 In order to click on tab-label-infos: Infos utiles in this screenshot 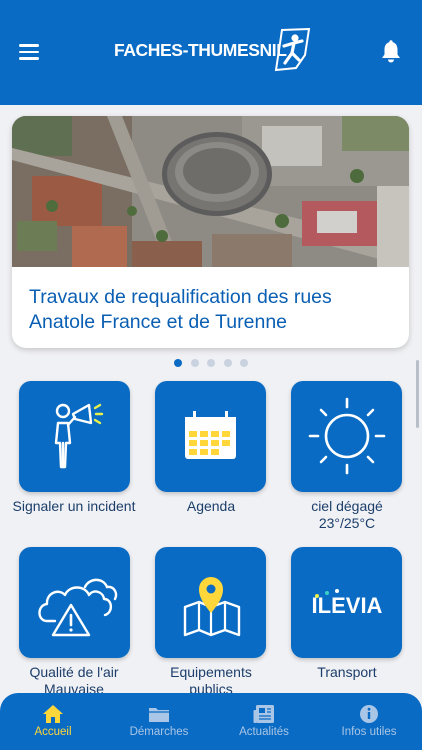, I will do `click(369, 732)`.